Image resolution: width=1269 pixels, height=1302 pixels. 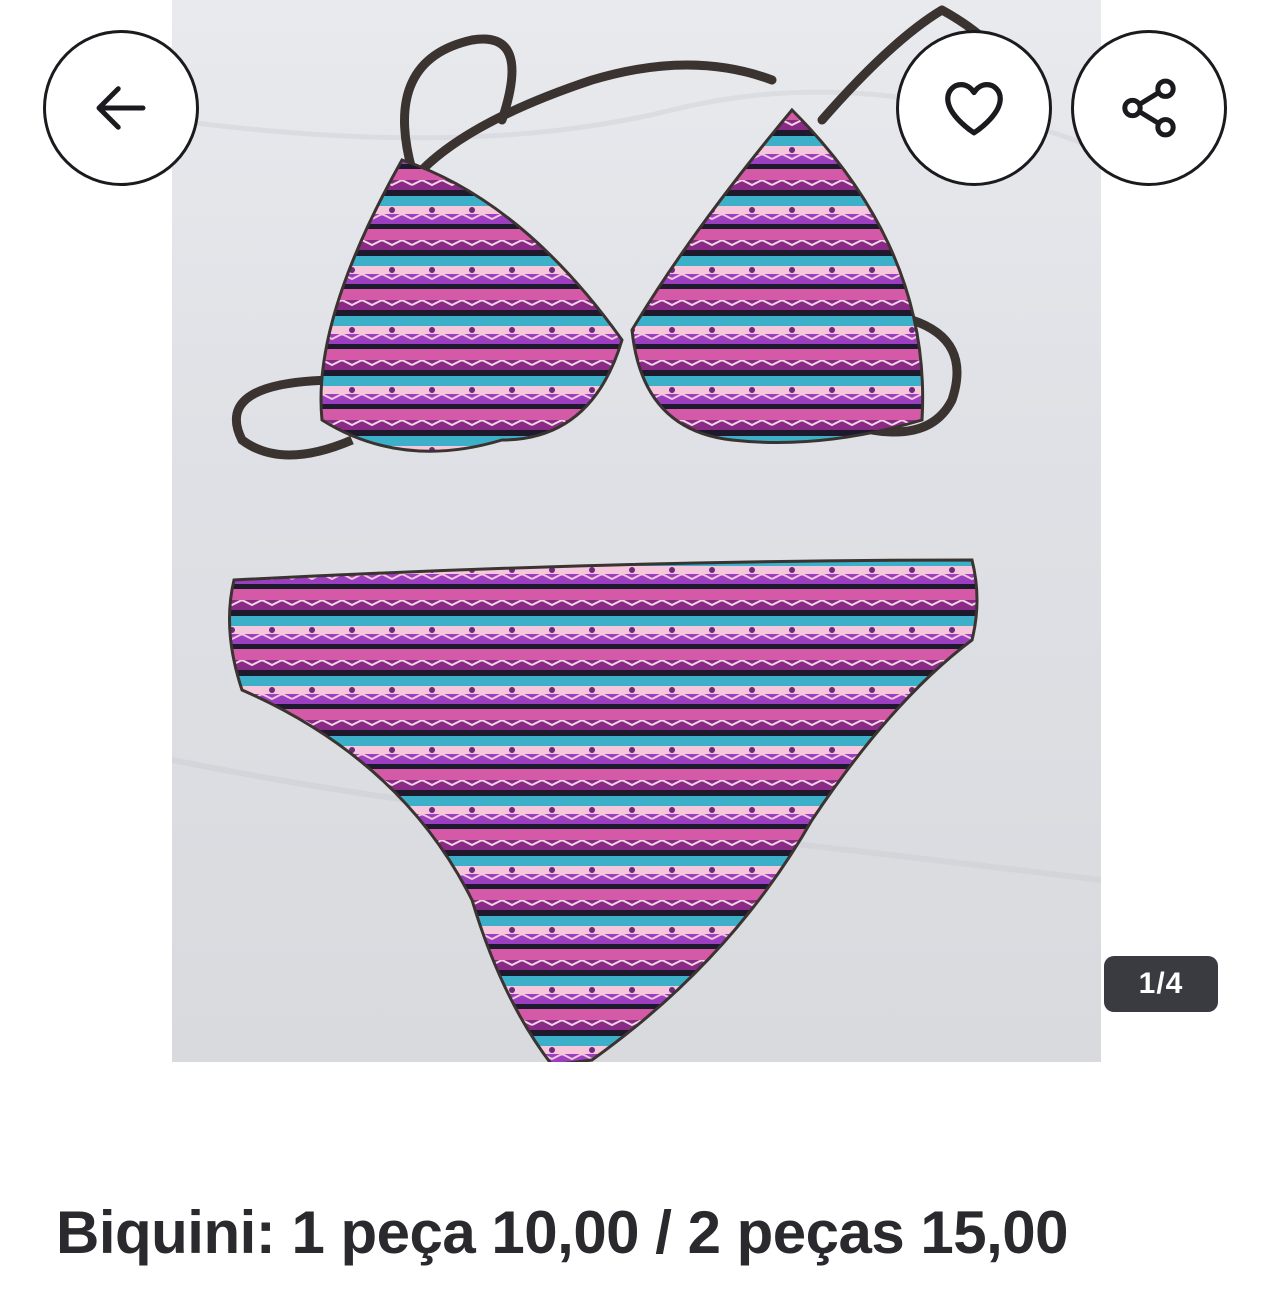 I want to click on share-icon, so click(x=1149, y=108).